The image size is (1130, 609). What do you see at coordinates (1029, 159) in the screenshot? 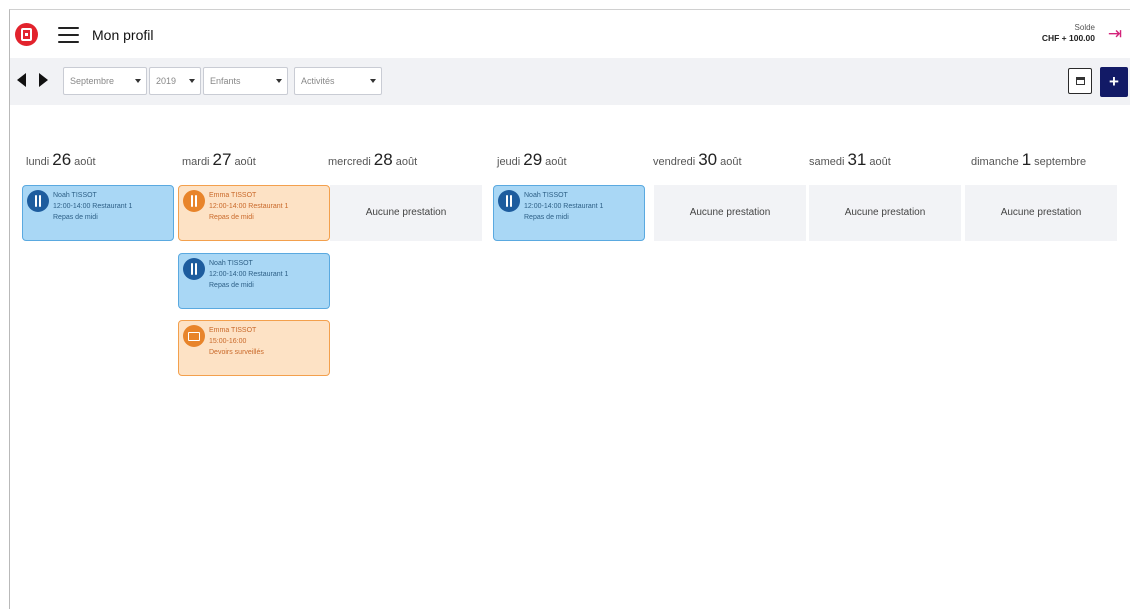
I see `day-header-sunday: dimanche 1 septembre` at bounding box center [1029, 159].